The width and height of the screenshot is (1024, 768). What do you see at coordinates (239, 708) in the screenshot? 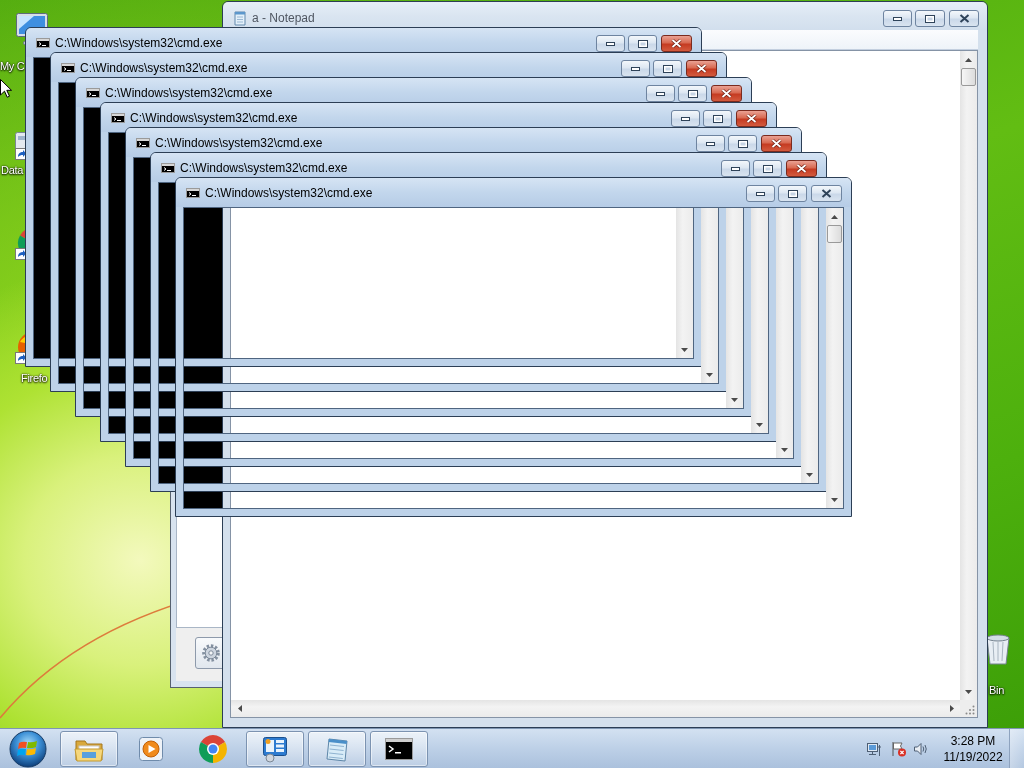
I see `left-arrow-icon` at bounding box center [239, 708].